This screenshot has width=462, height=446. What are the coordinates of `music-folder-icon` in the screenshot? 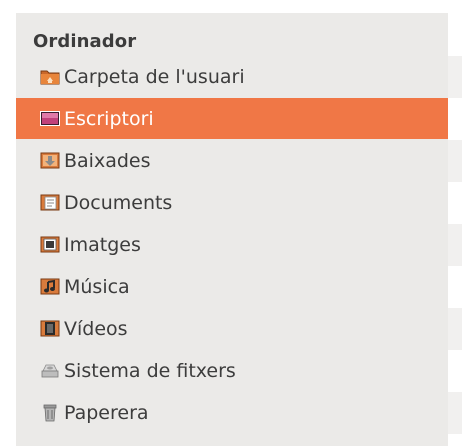 It's located at (50, 287).